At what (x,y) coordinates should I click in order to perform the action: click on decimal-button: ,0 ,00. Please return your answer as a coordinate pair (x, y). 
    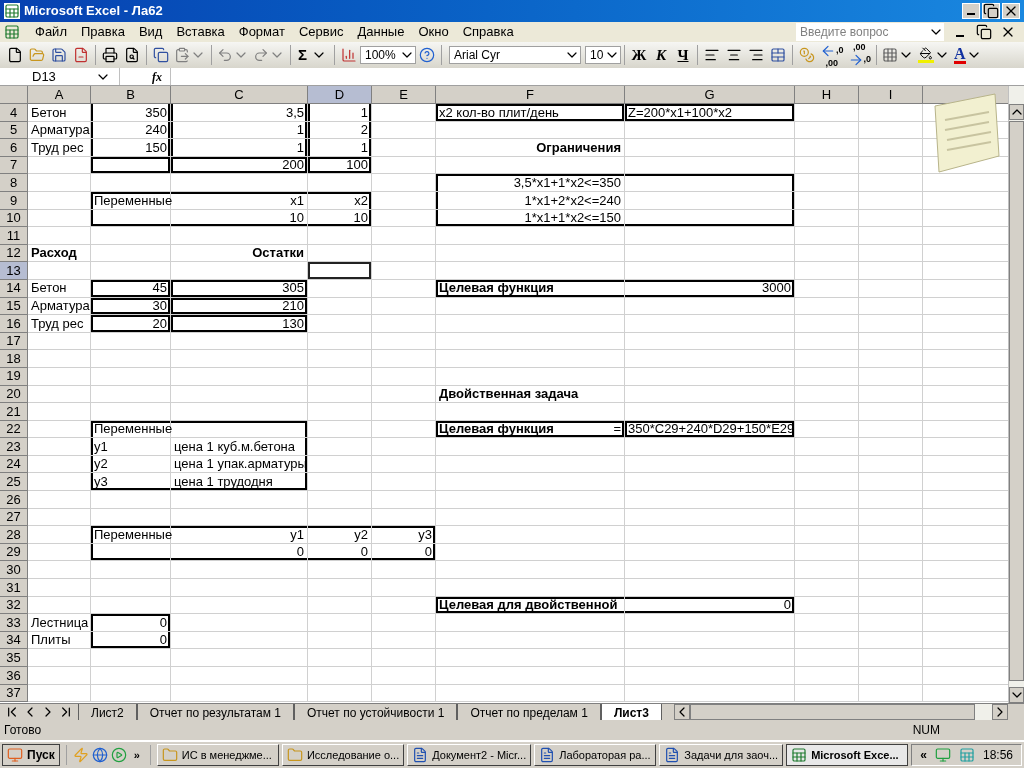
    Looking at the image, I should click on (832, 55).